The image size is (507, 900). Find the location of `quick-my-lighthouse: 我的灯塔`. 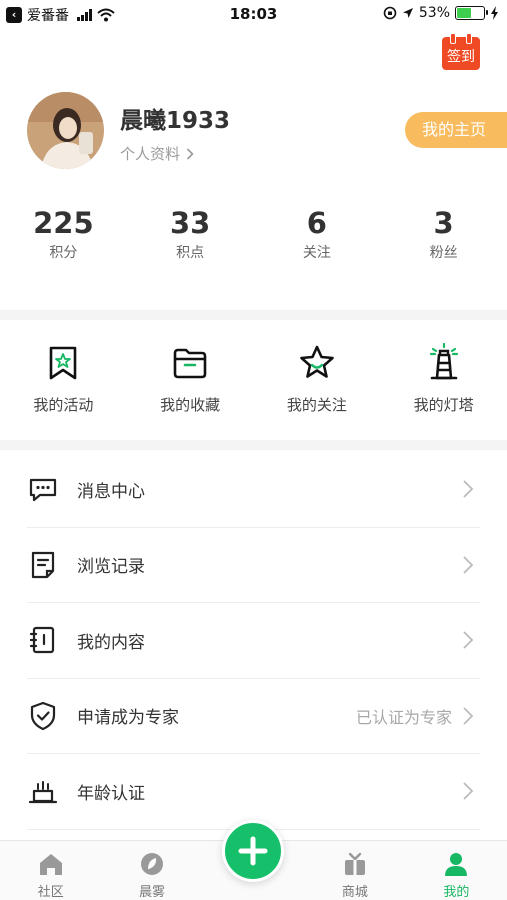

quick-my-lighthouse: 我的灯塔 is located at coordinates (443, 379).